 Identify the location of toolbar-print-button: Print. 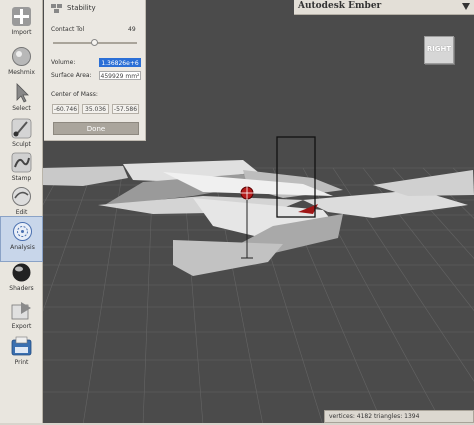
(21, 355).